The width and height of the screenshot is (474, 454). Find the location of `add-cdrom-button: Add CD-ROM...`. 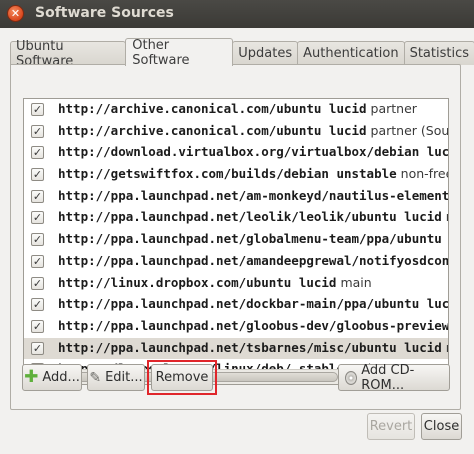

add-cdrom-button: Add CD-ROM... is located at coordinates (394, 377).